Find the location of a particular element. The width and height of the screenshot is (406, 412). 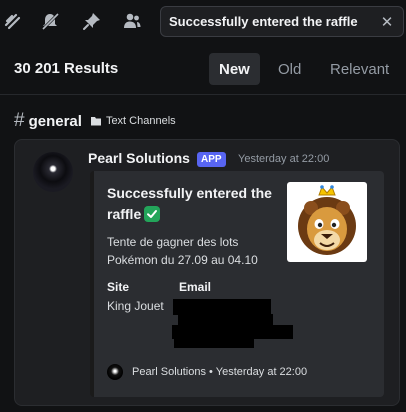

channel-name: general is located at coordinates (55, 121).